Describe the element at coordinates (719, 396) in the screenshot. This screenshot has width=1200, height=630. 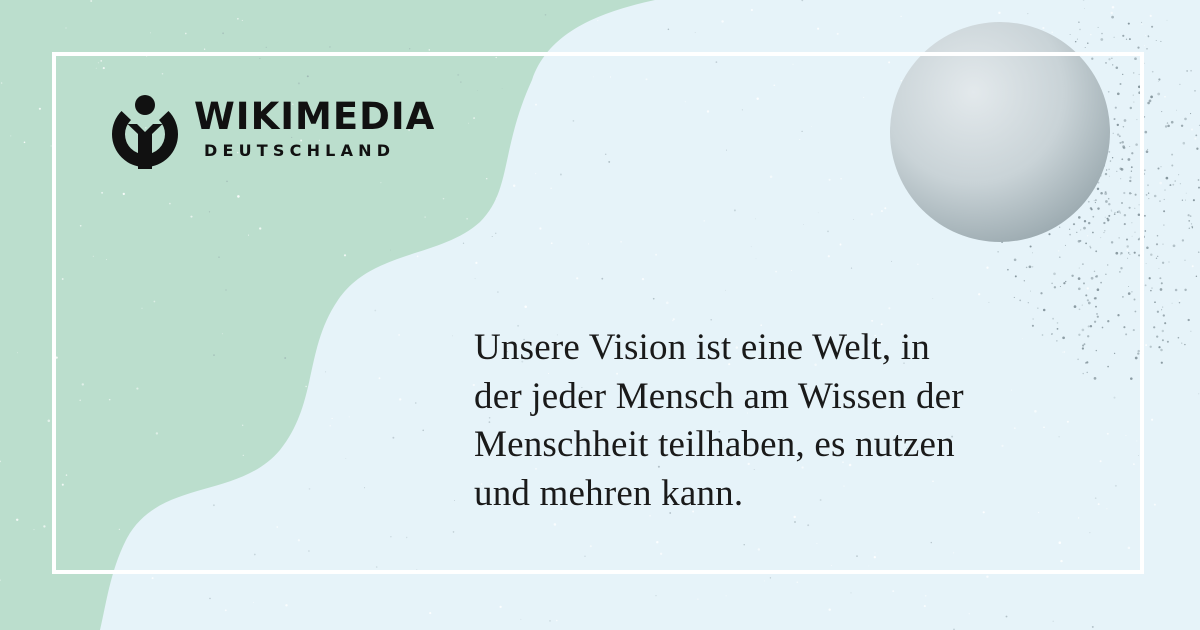
I see `quote-line: der jeder Mensch am Wissen der` at that location.